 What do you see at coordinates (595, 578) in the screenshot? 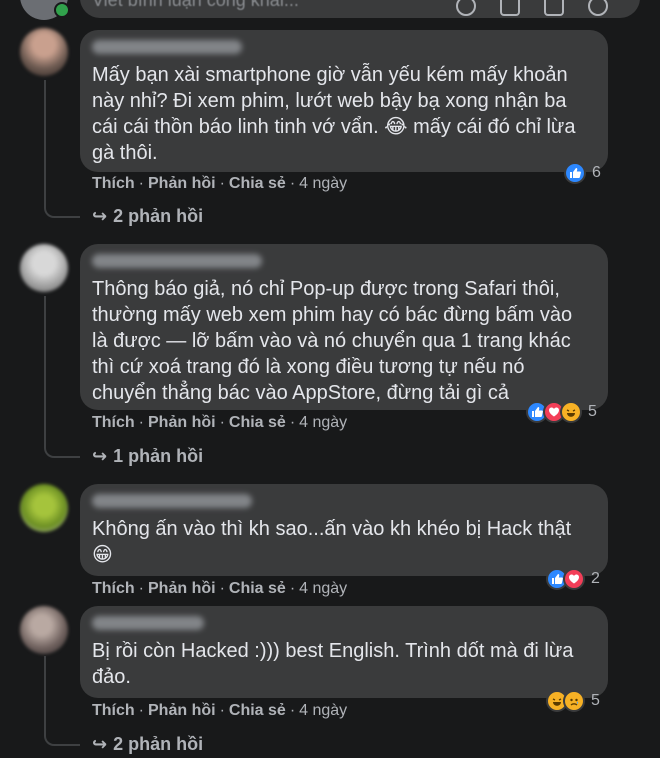
I see `reaction-count: 2` at bounding box center [595, 578].